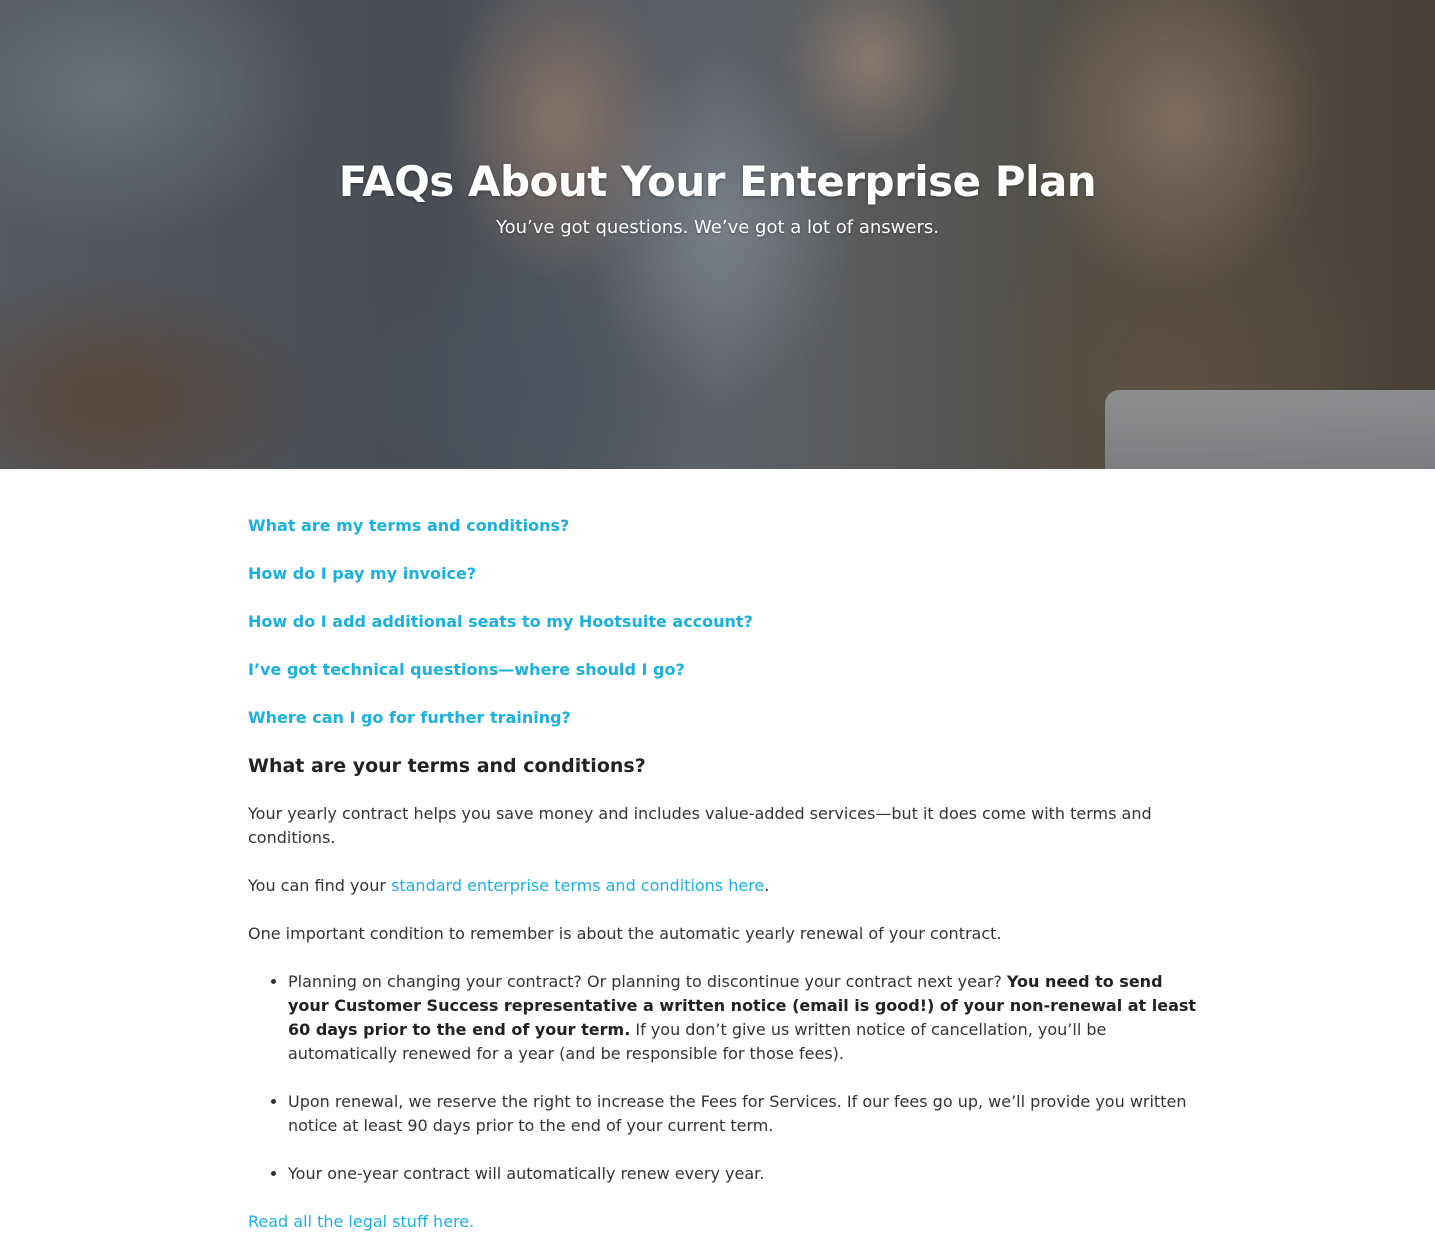  Describe the element at coordinates (320, 885) in the screenshot. I see `terms-find-prefix: You can find your` at that location.